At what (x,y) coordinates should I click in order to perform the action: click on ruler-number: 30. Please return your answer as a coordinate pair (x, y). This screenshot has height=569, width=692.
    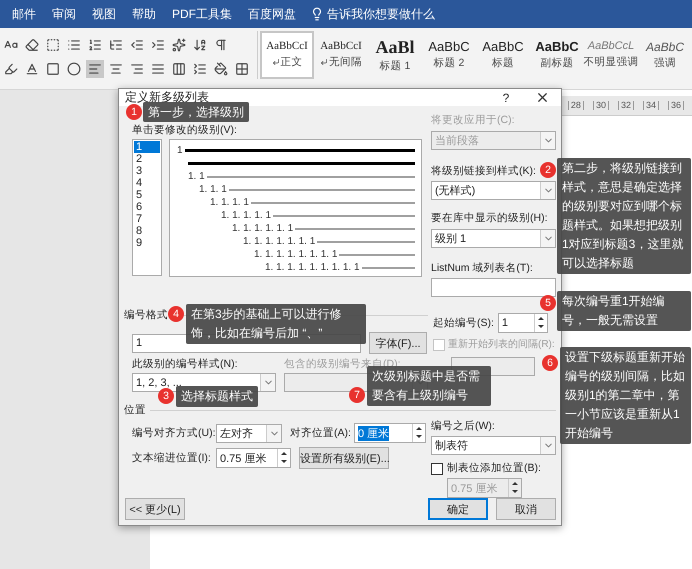
    Looking at the image, I should click on (600, 105).